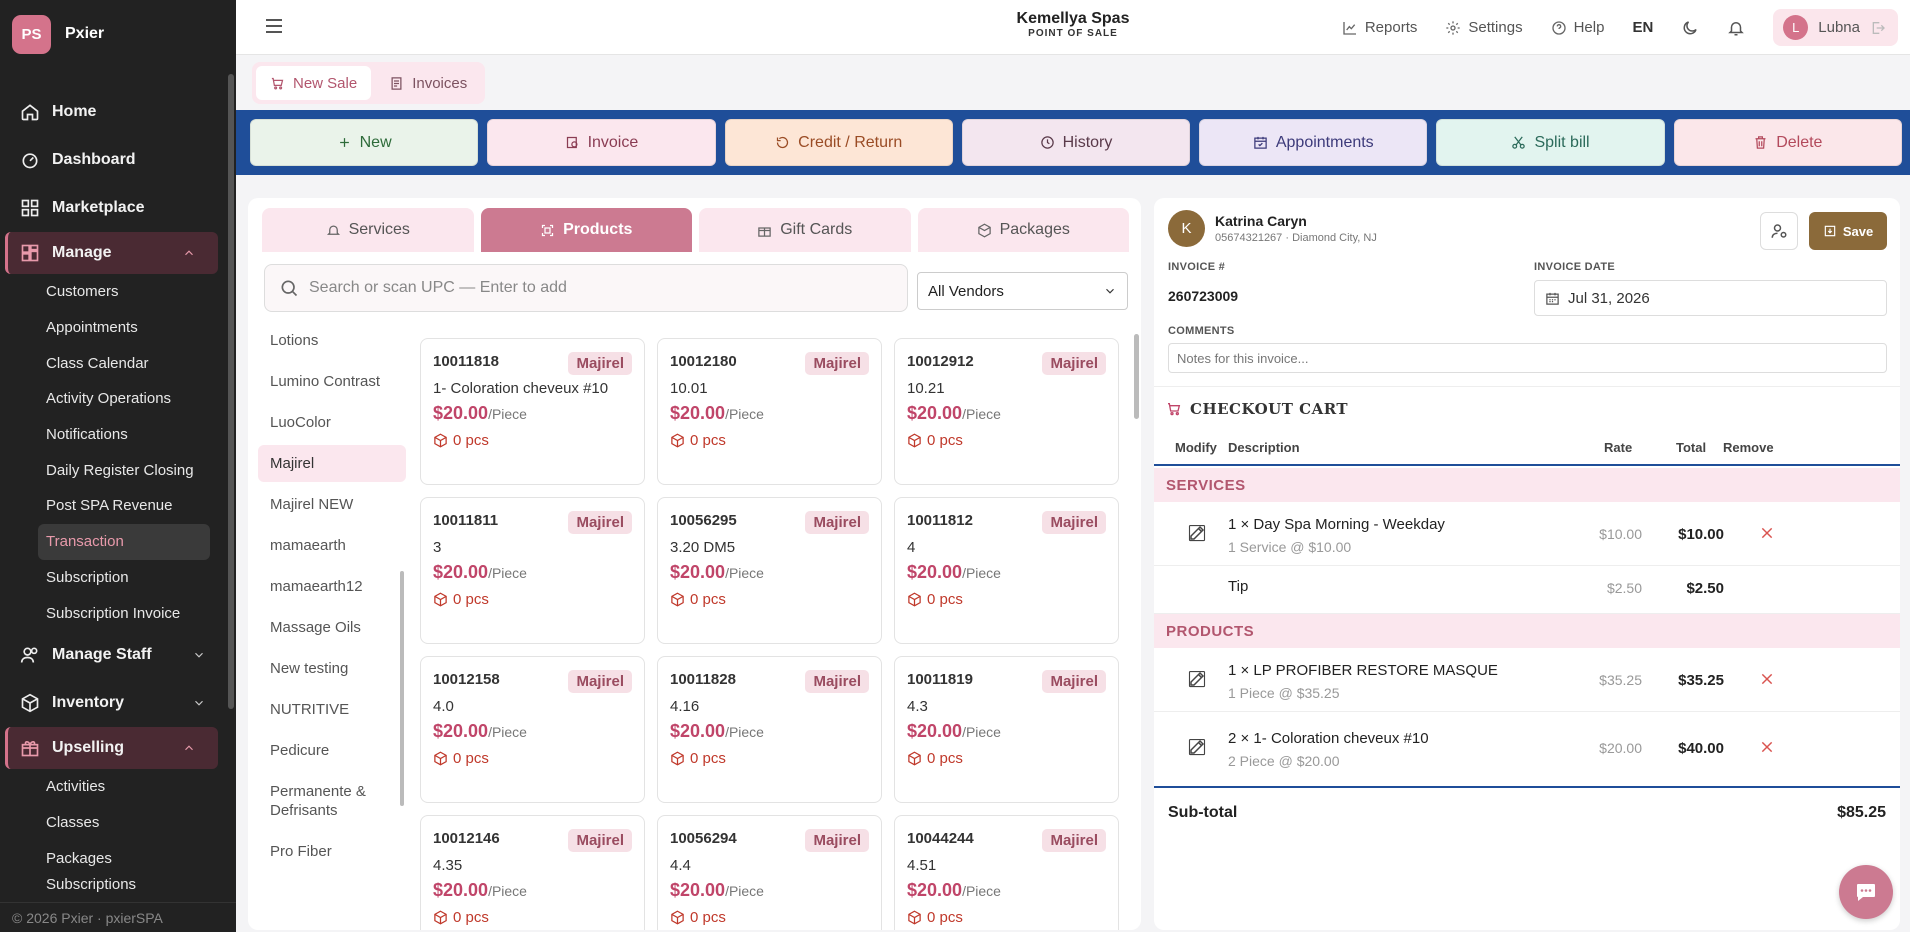 This screenshot has width=1910, height=932. I want to click on tab-new-sale: New Sale, so click(314, 83).